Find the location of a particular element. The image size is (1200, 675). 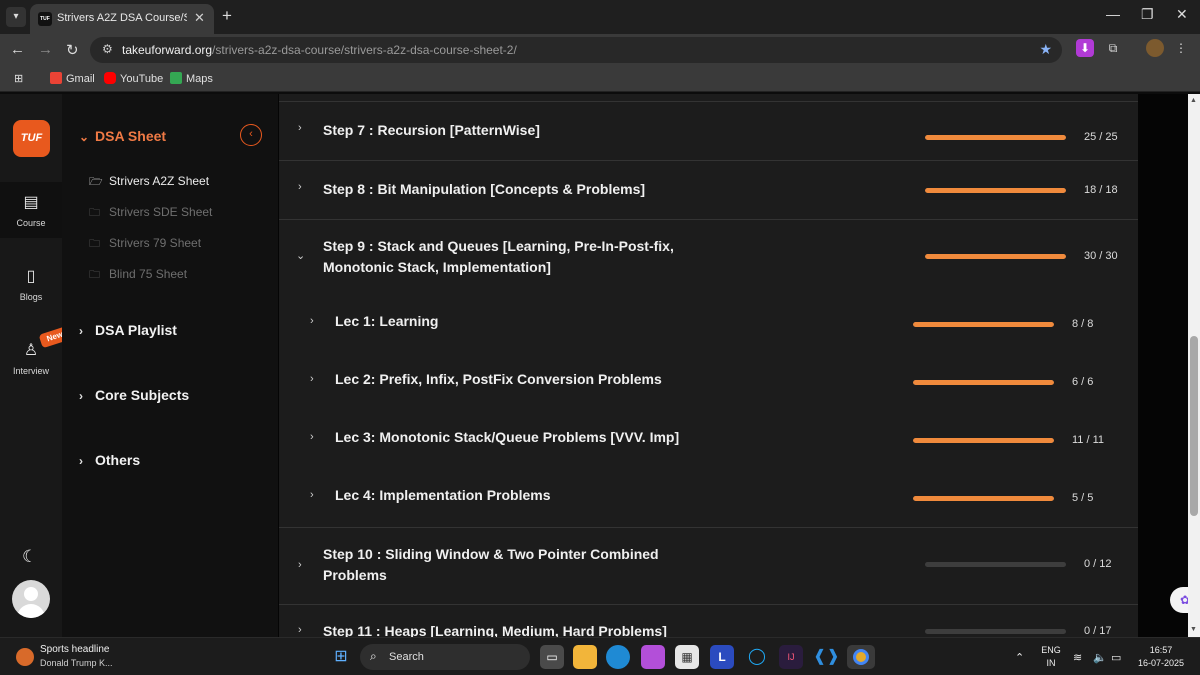

profile-avatar-icon is located at coordinates (1155, 48).